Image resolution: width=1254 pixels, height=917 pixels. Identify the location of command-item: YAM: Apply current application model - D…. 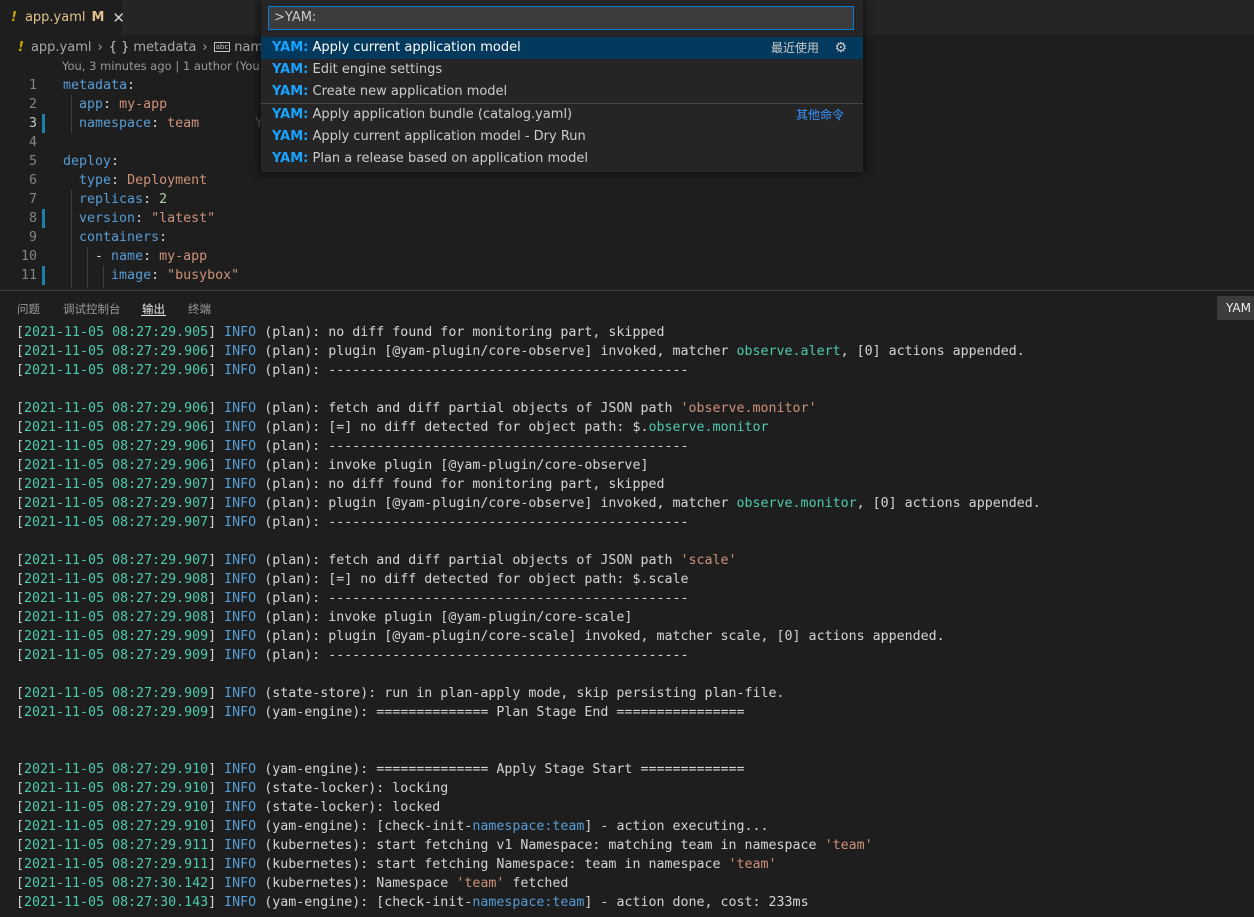
(562, 137).